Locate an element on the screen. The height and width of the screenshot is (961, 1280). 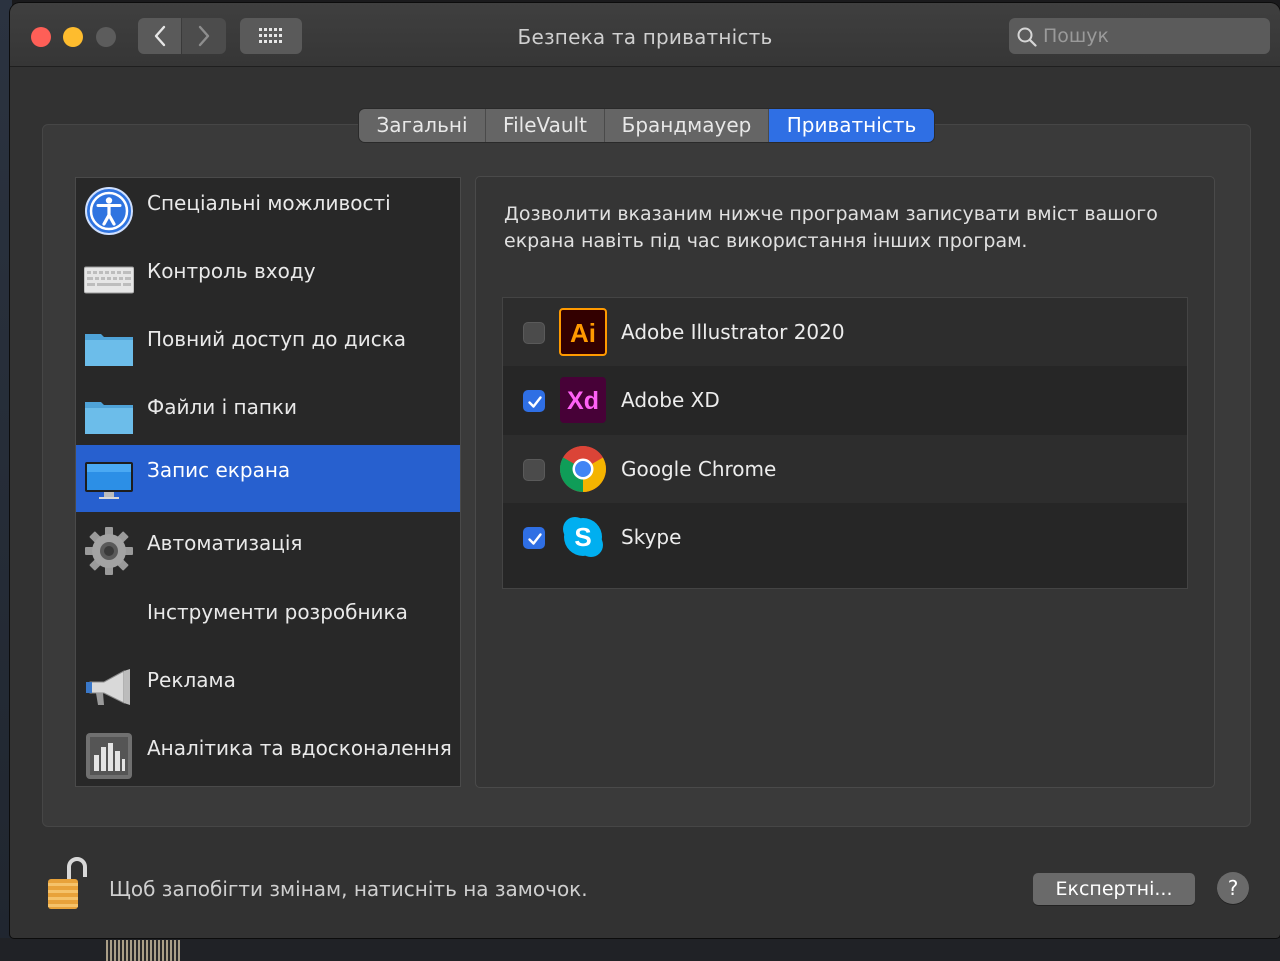
chrome-icon is located at coordinates (583, 469).